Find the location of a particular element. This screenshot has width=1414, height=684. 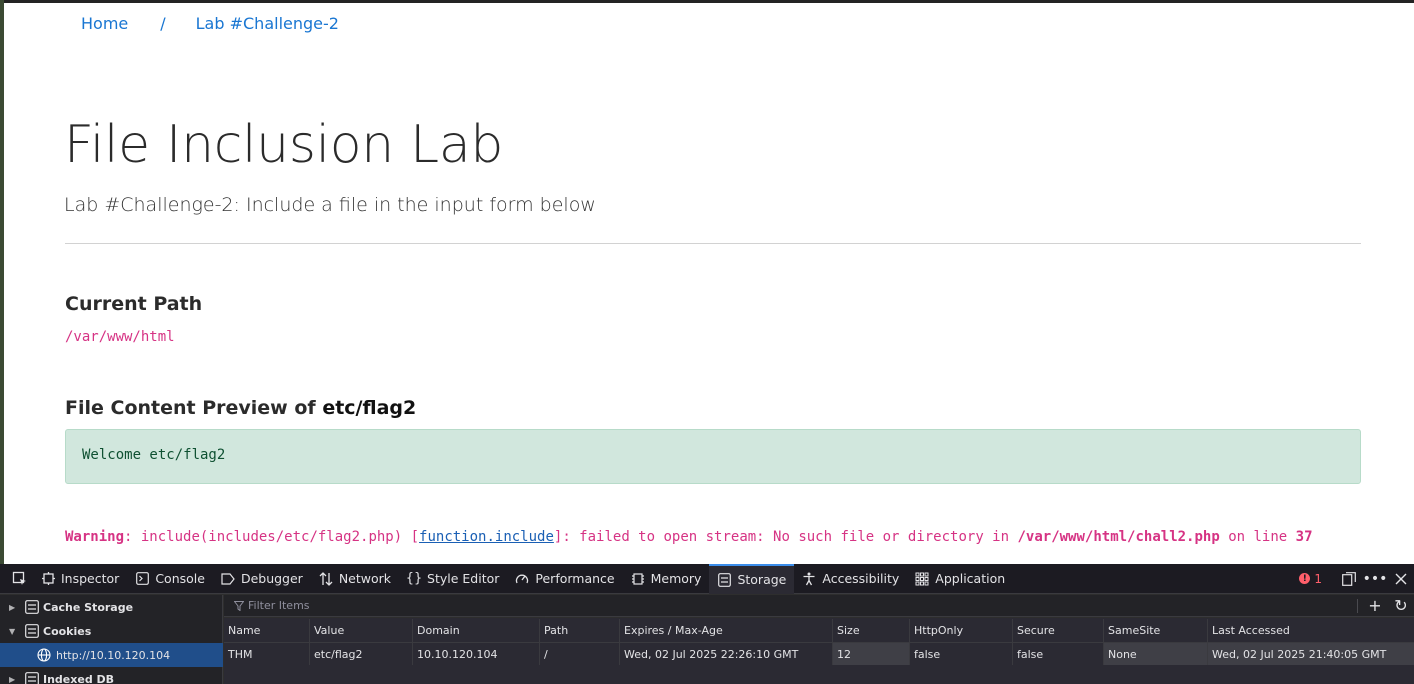

column-header-domain: Domain is located at coordinates (476, 630).